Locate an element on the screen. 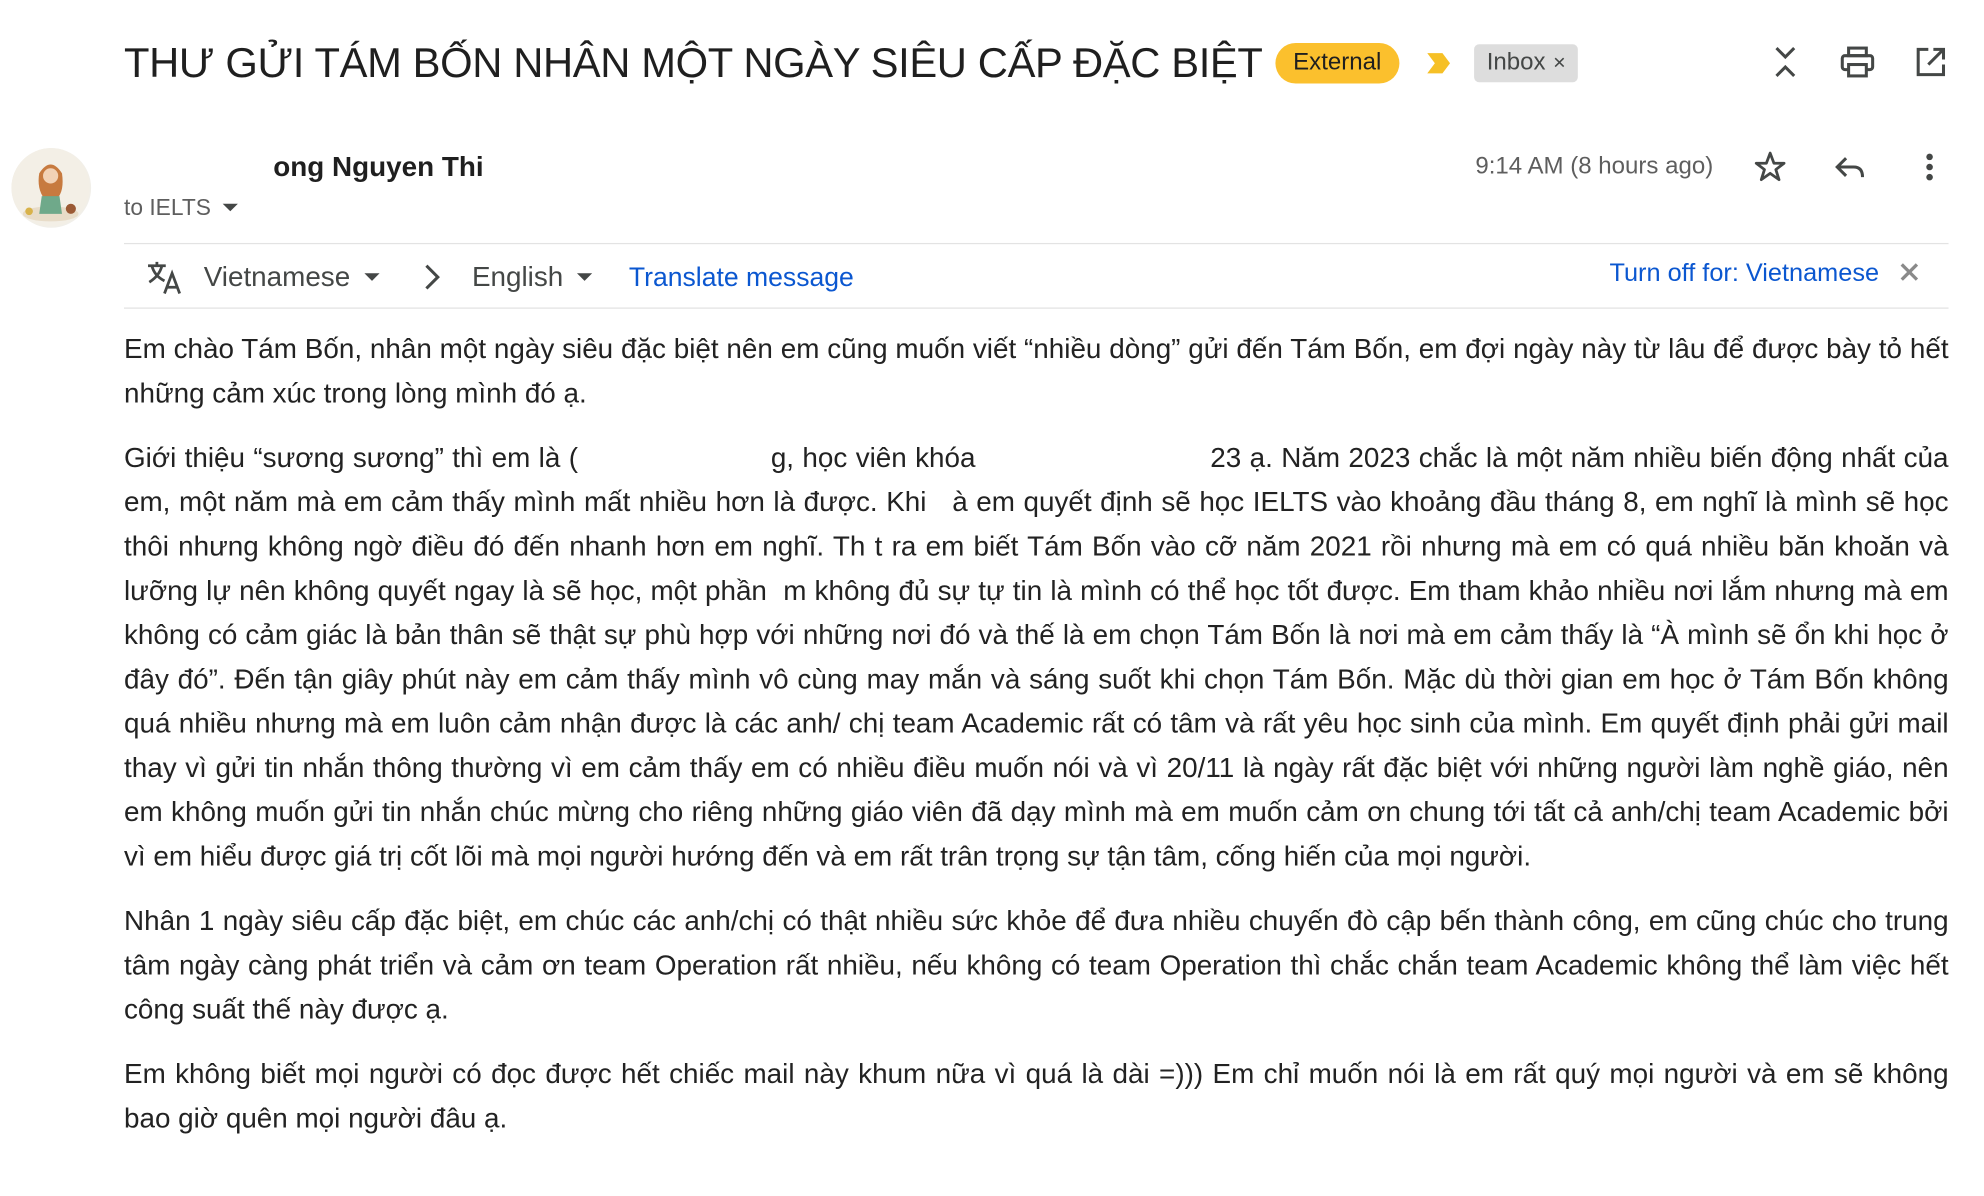 This screenshot has height=1196, width=1984. unfold-less-icon is located at coordinates (1785, 62).